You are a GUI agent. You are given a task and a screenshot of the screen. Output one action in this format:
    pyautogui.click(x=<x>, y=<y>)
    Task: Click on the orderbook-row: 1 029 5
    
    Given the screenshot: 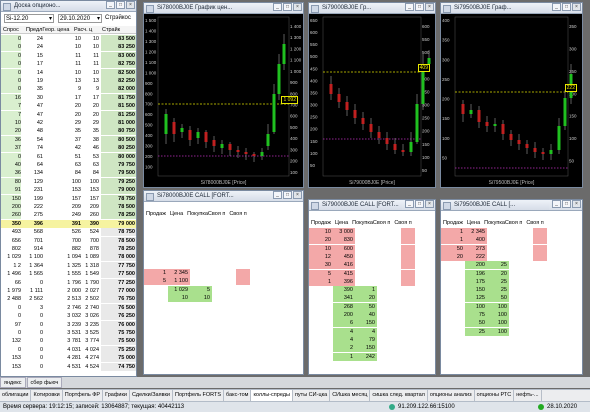 What is the action you would take?
    pyautogui.click(x=223, y=289)
    